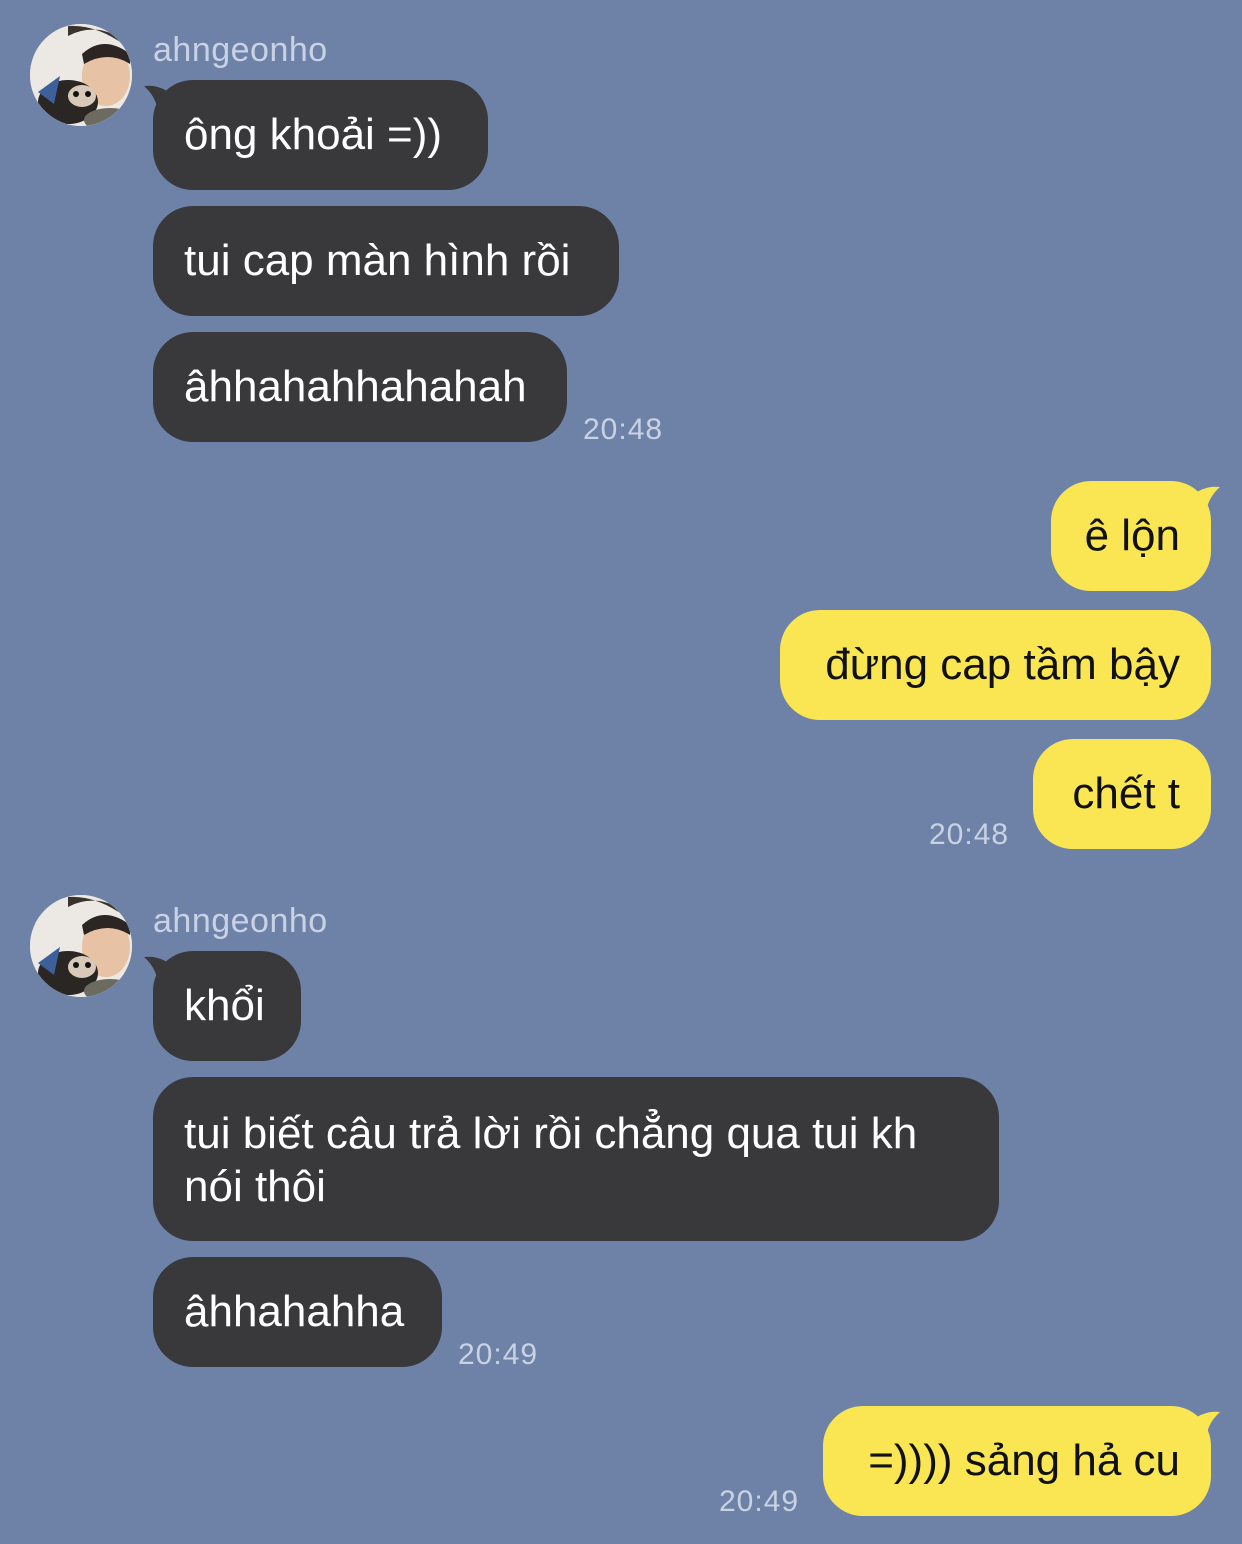  What do you see at coordinates (1017, 1461) in the screenshot?
I see `outgoing-message: =)))) sảng hả cu` at bounding box center [1017, 1461].